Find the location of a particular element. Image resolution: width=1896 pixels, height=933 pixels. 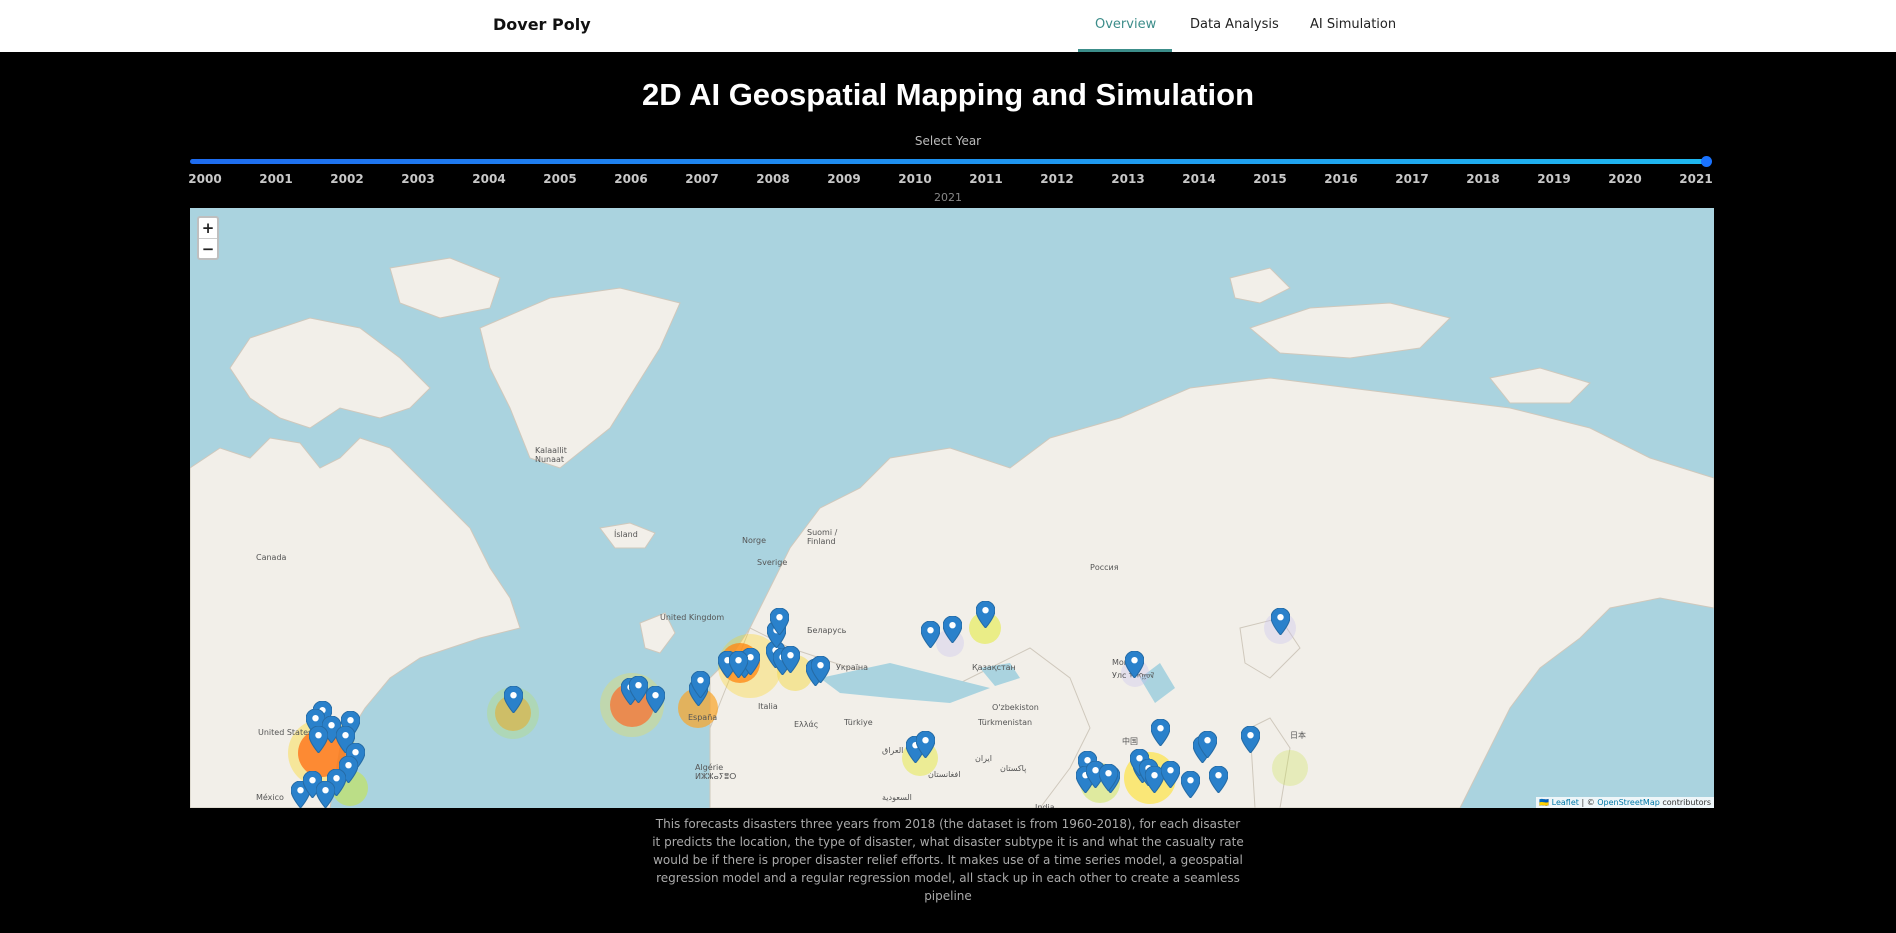

zoom-out-button: − is located at coordinates (208, 248).